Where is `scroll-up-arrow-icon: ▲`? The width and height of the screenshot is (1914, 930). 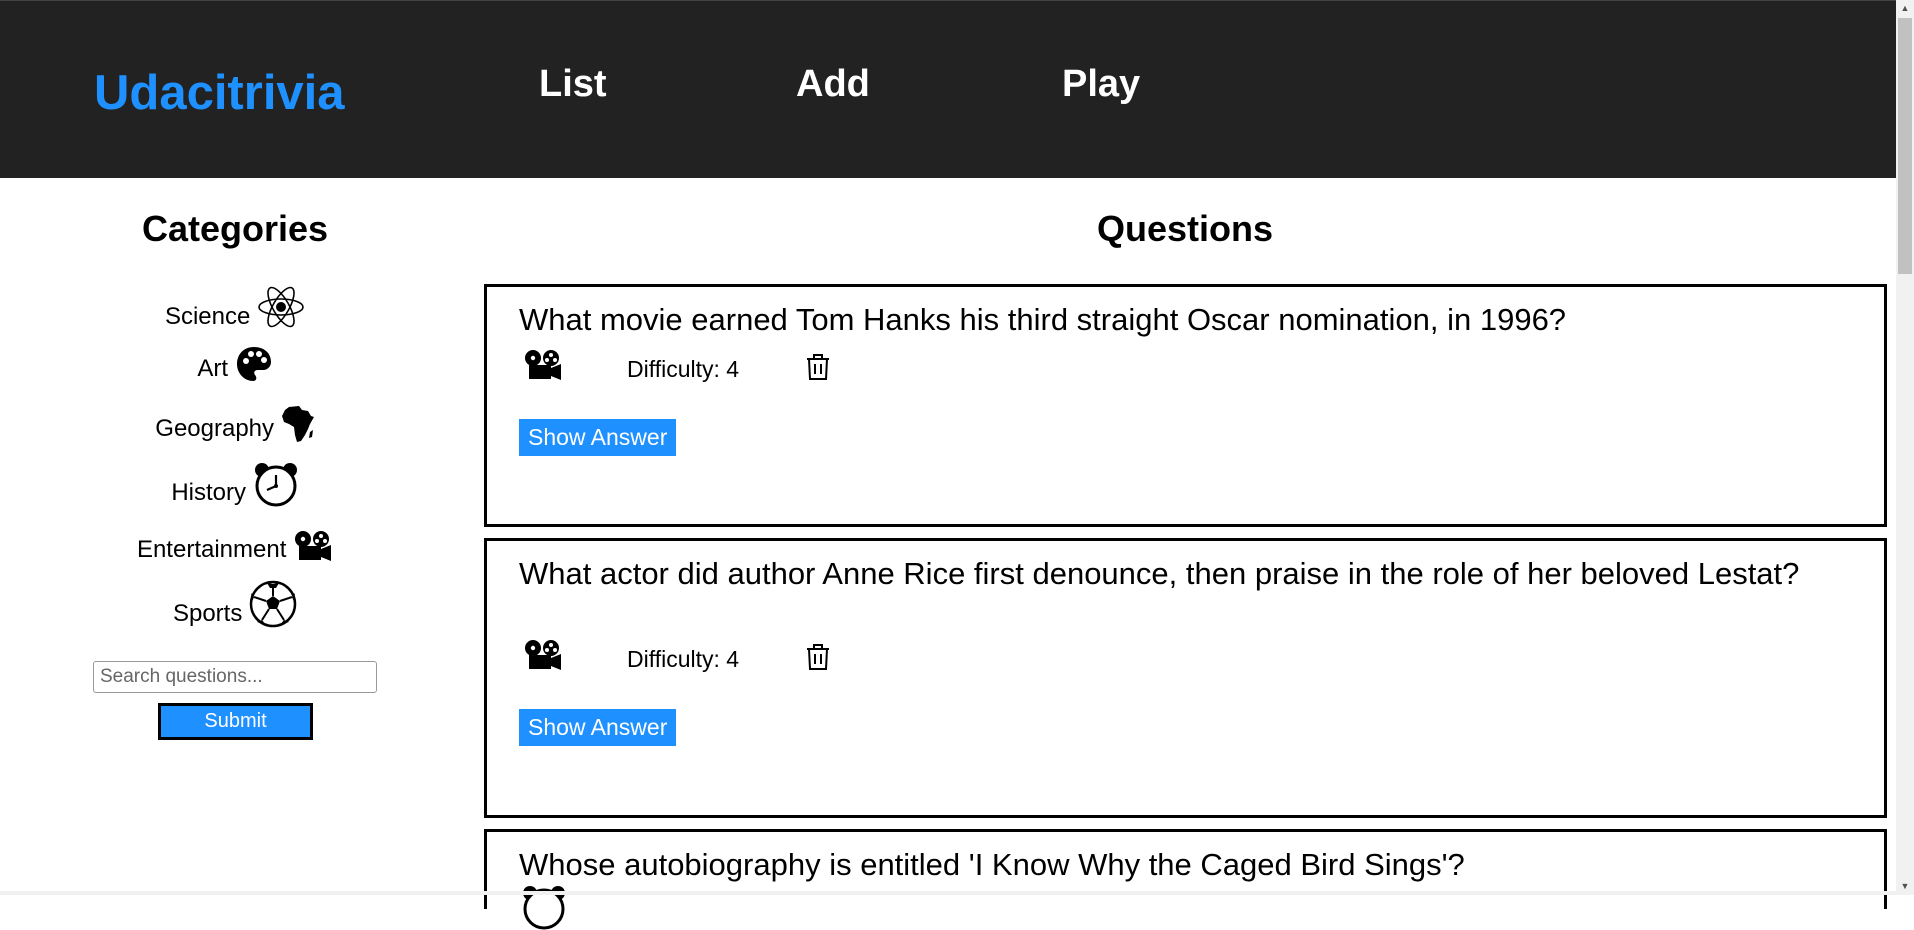
scroll-up-arrow-icon: ▲ is located at coordinates (1905, 8).